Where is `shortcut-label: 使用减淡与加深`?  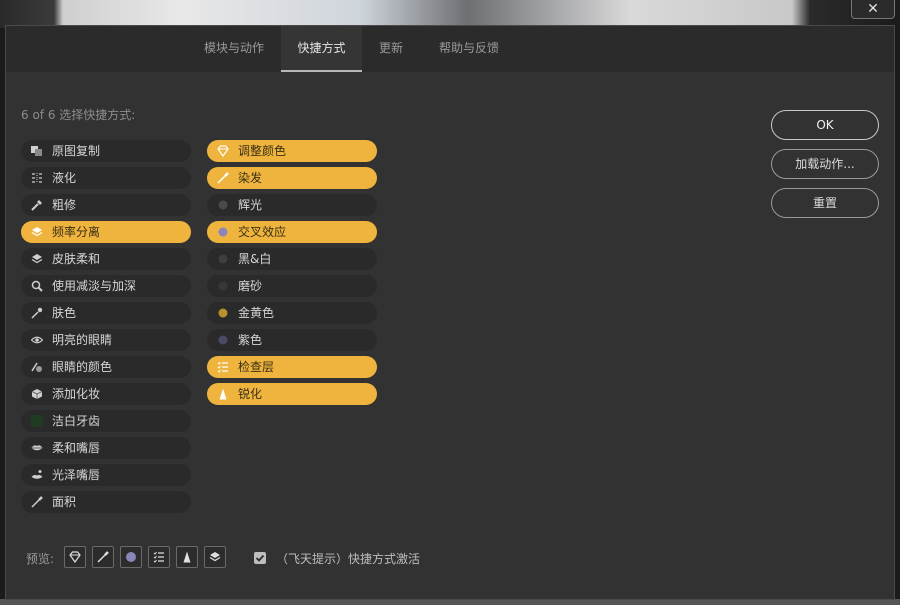 shortcut-label: 使用减淡与加深 is located at coordinates (94, 286).